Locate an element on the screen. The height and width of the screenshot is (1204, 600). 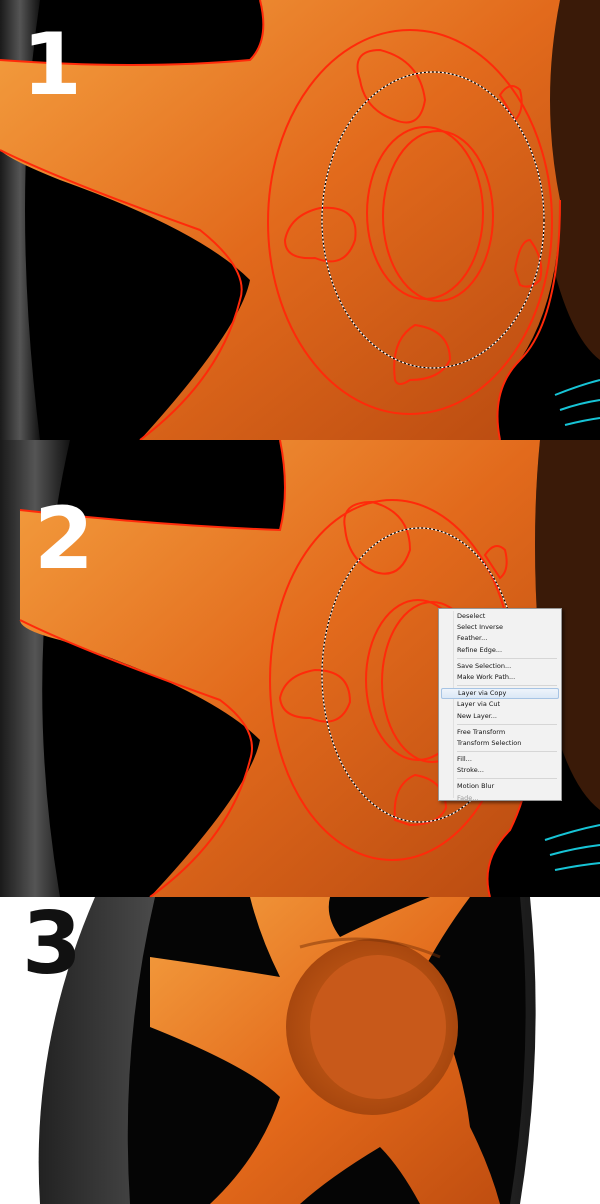
step-number: 2 is located at coordinates (64, 539).